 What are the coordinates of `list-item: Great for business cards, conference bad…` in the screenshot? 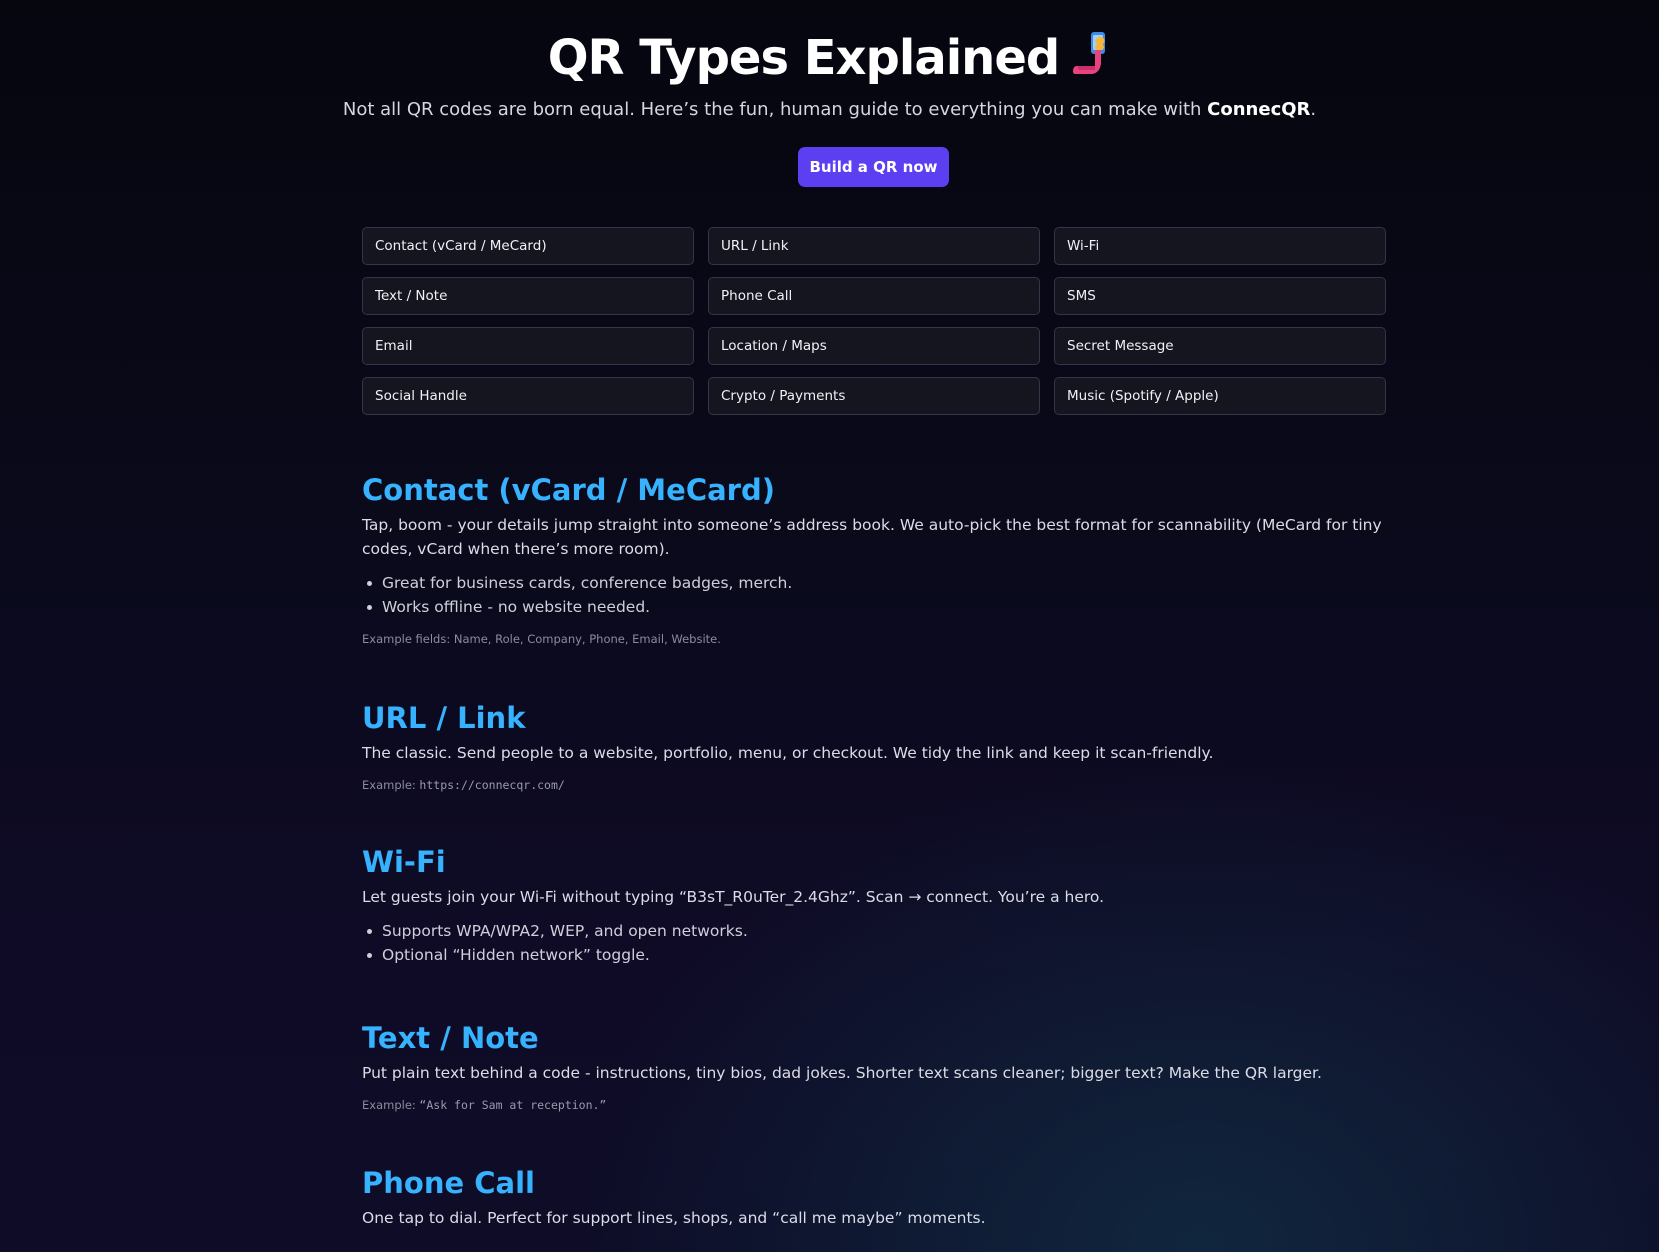 It's located at (879, 583).